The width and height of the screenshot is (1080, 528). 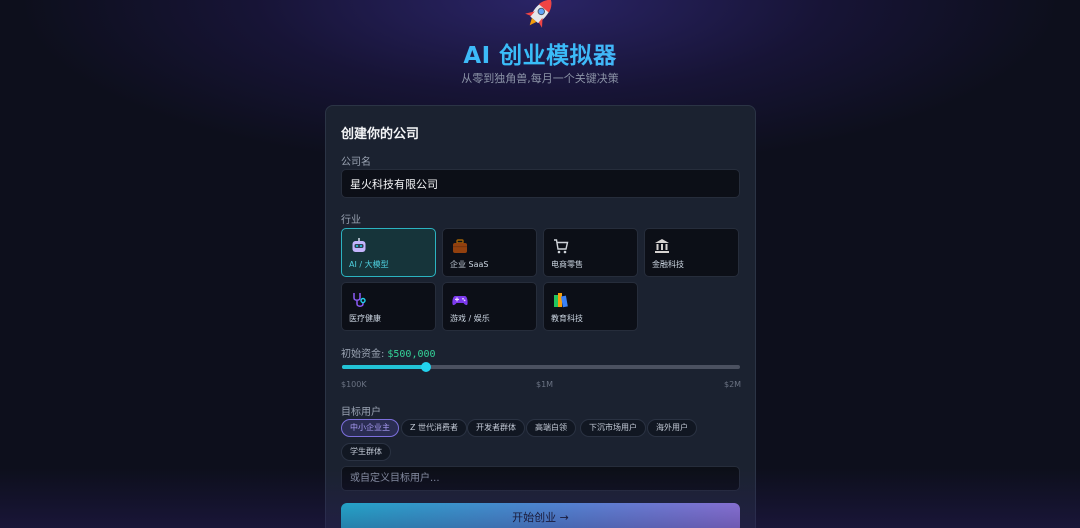 What do you see at coordinates (668, 264) in the screenshot?
I see `industry-label-fintech: 金融科技` at bounding box center [668, 264].